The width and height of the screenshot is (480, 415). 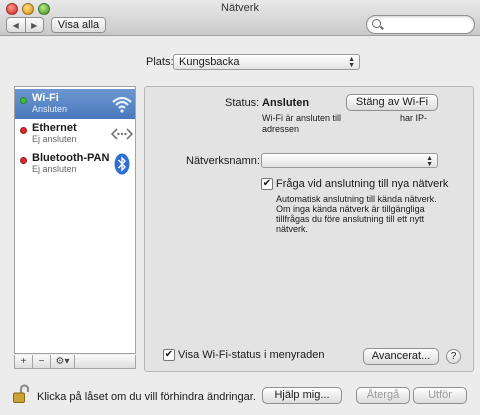 I want to click on service-name: Wi-Fi, so click(x=45, y=98).